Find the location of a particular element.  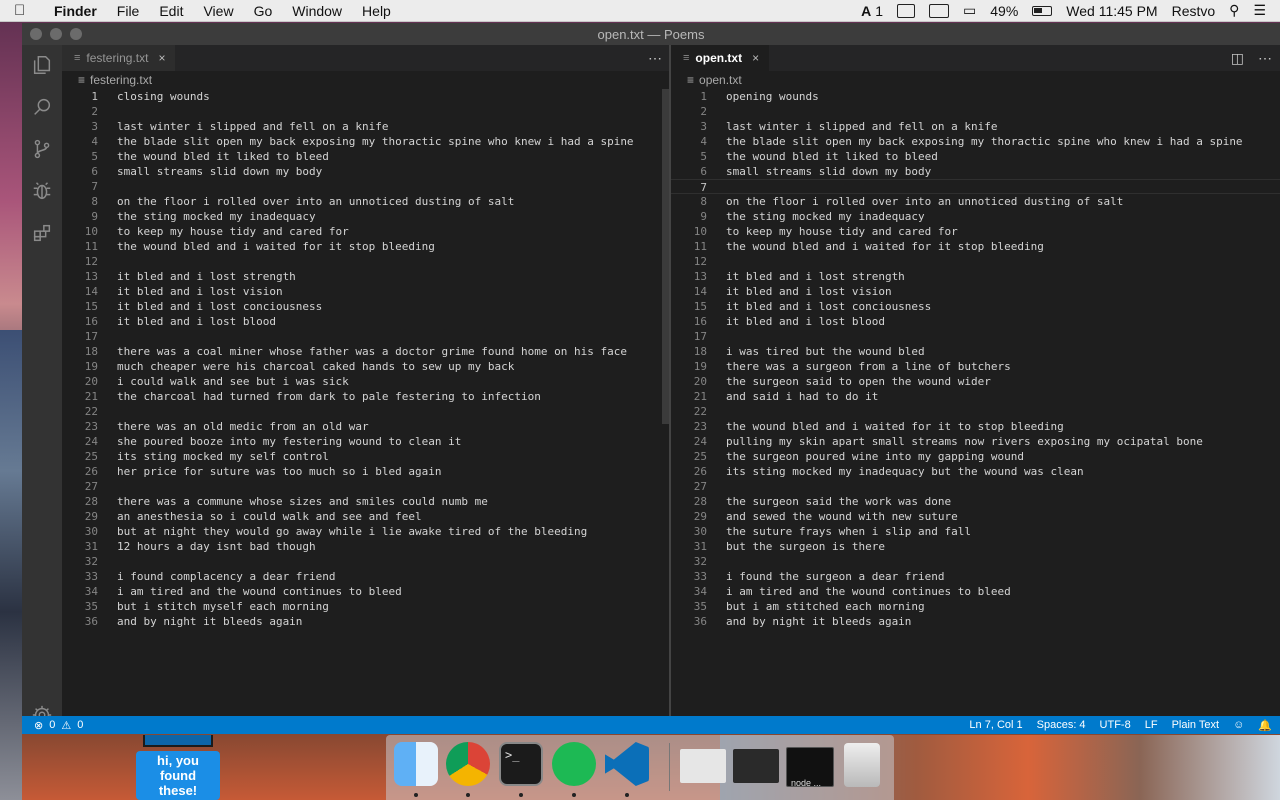

extensions-icon is located at coordinates (42, 233).